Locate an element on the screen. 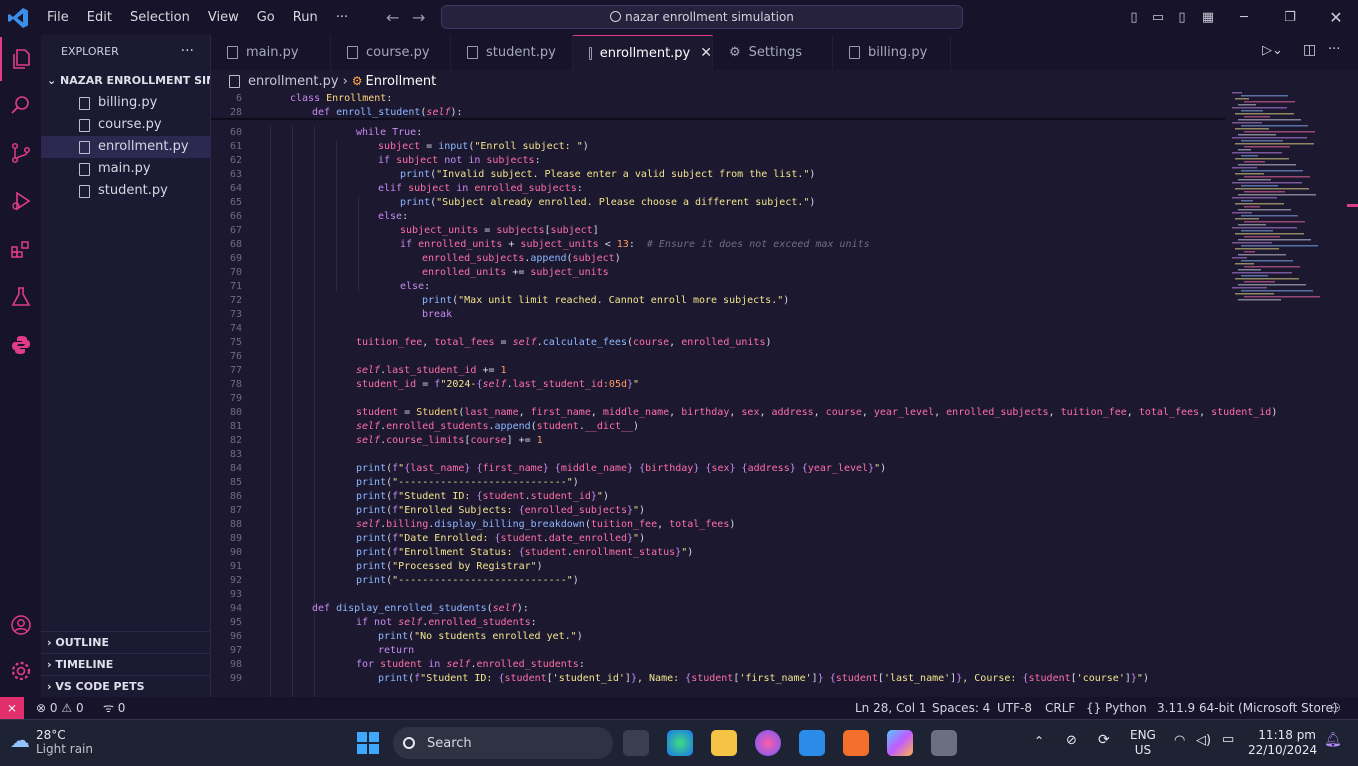 This screenshot has width=1358, height=766. file-item: main.py is located at coordinates (125, 169).